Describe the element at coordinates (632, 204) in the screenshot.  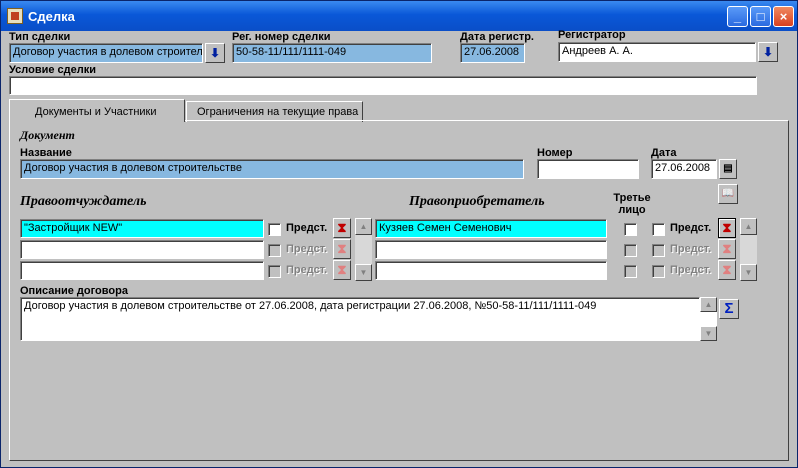
I see `third-party-label: Третье лицо` at that location.